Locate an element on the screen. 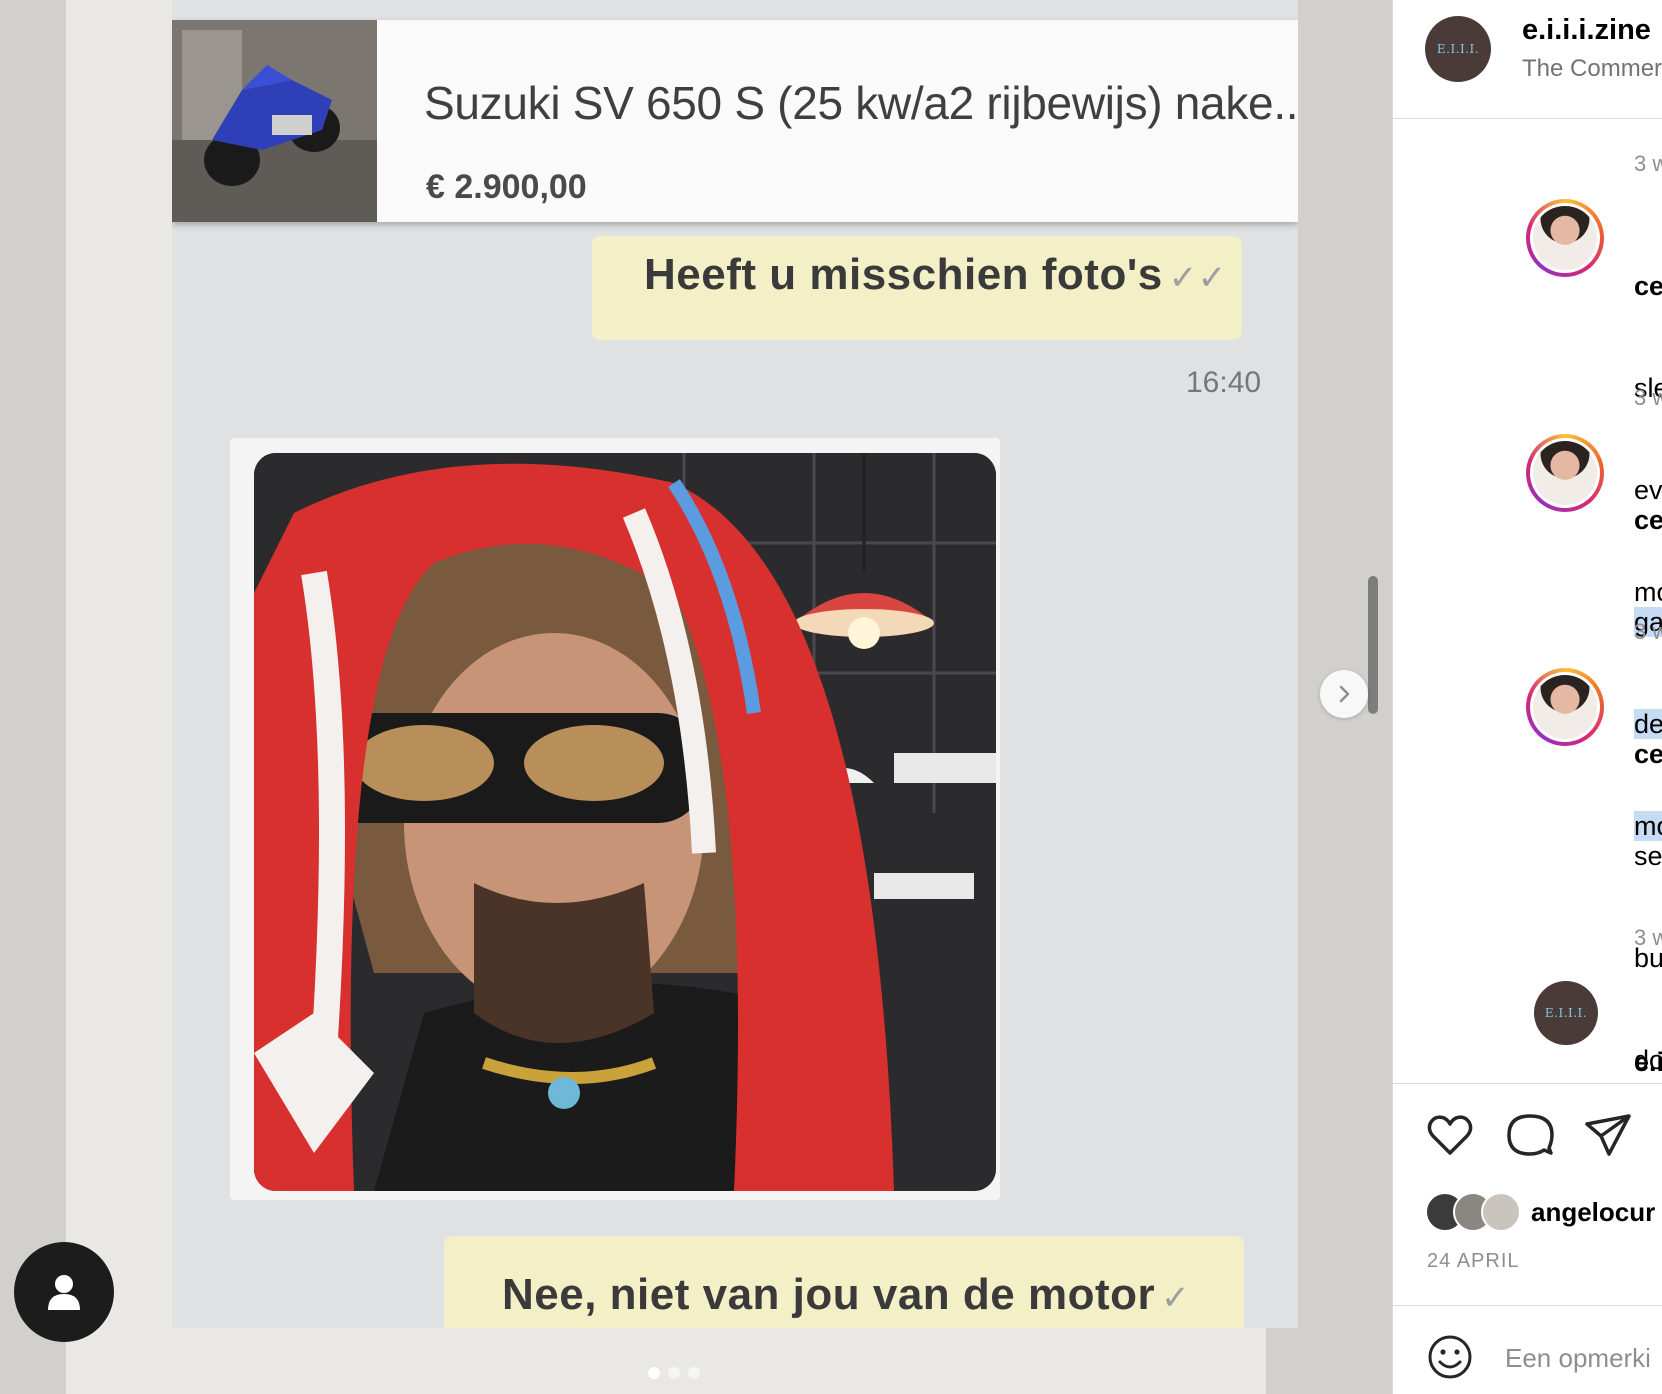  message-time: 16:40 is located at coordinates (1224, 382).